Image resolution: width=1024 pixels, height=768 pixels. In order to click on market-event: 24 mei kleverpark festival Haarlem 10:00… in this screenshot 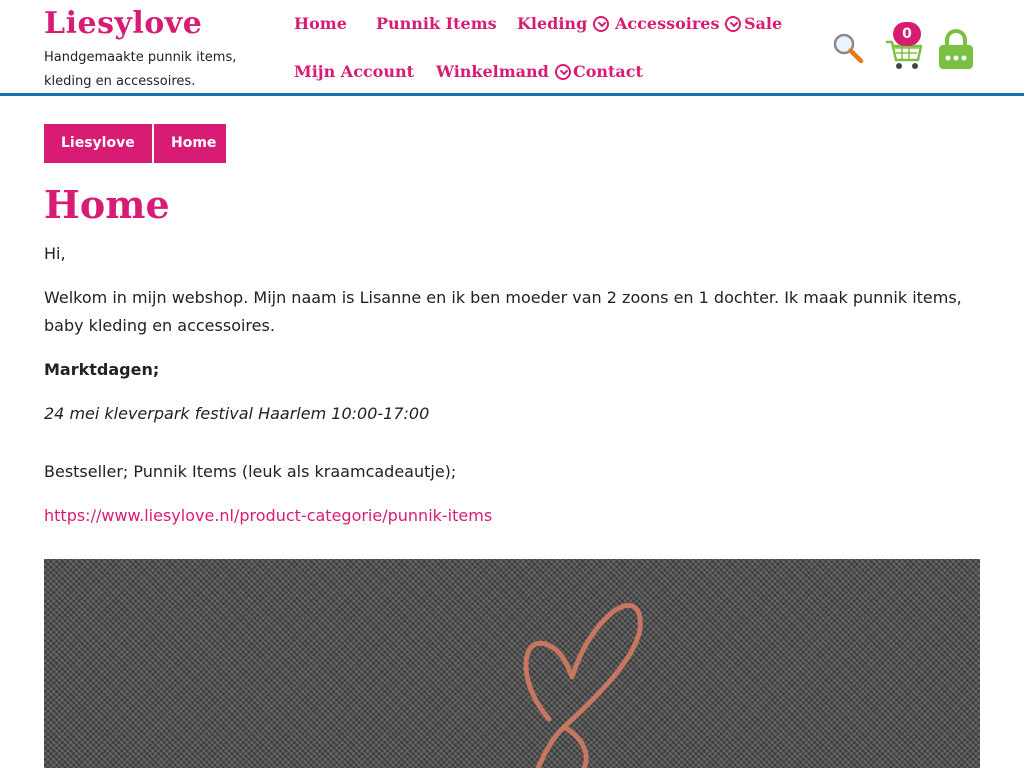, I will do `click(237, 413)`.